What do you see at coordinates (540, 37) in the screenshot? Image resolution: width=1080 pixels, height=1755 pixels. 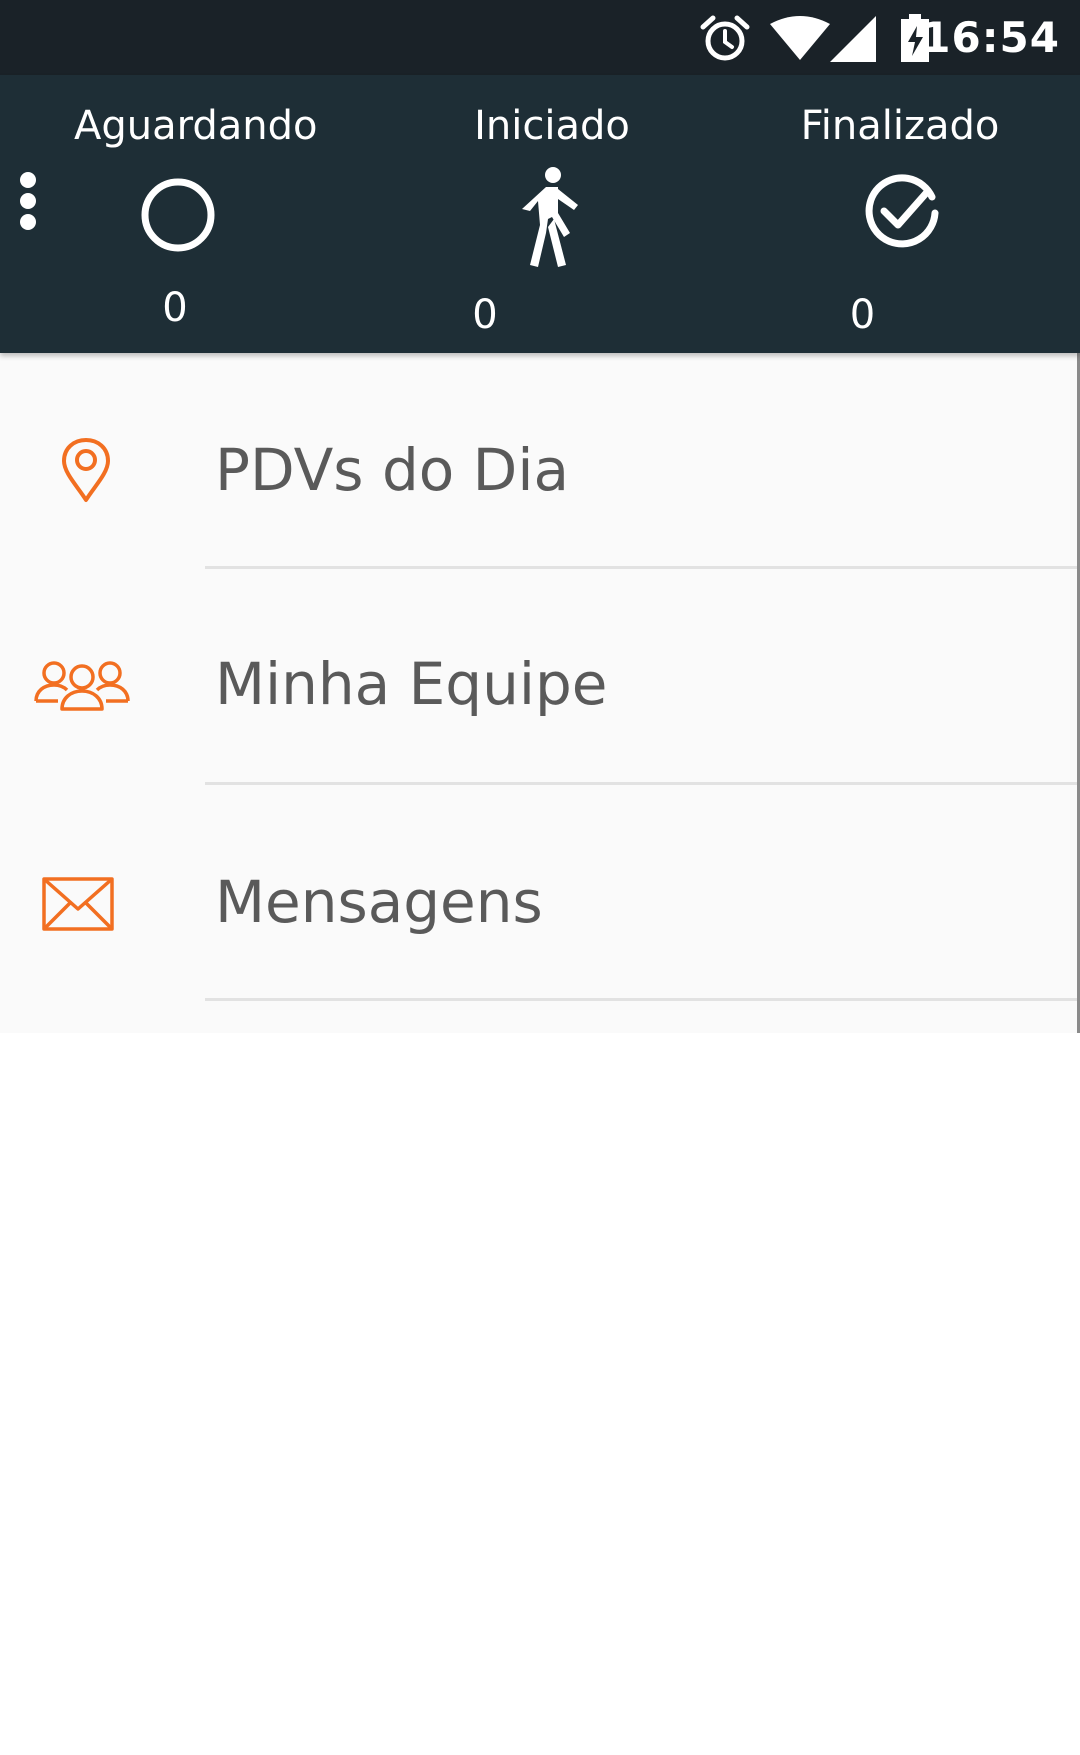 I see `system-status-bar: 16:54` at bounding box center [540, 37].